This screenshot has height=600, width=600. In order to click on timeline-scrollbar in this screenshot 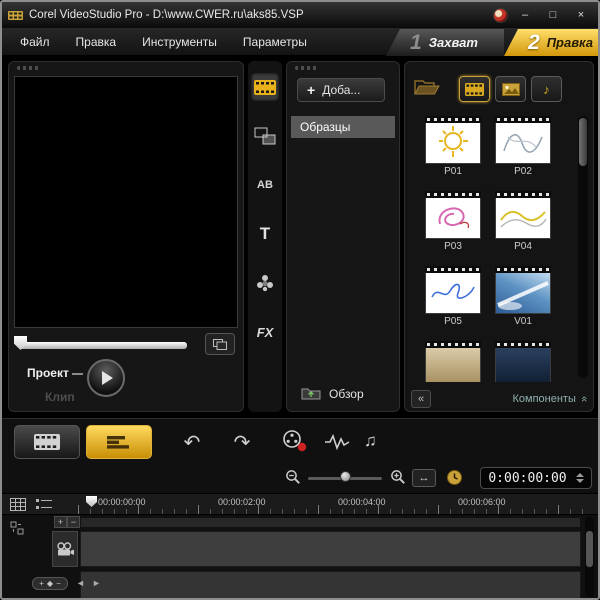, I will do `click(589, 557)`.